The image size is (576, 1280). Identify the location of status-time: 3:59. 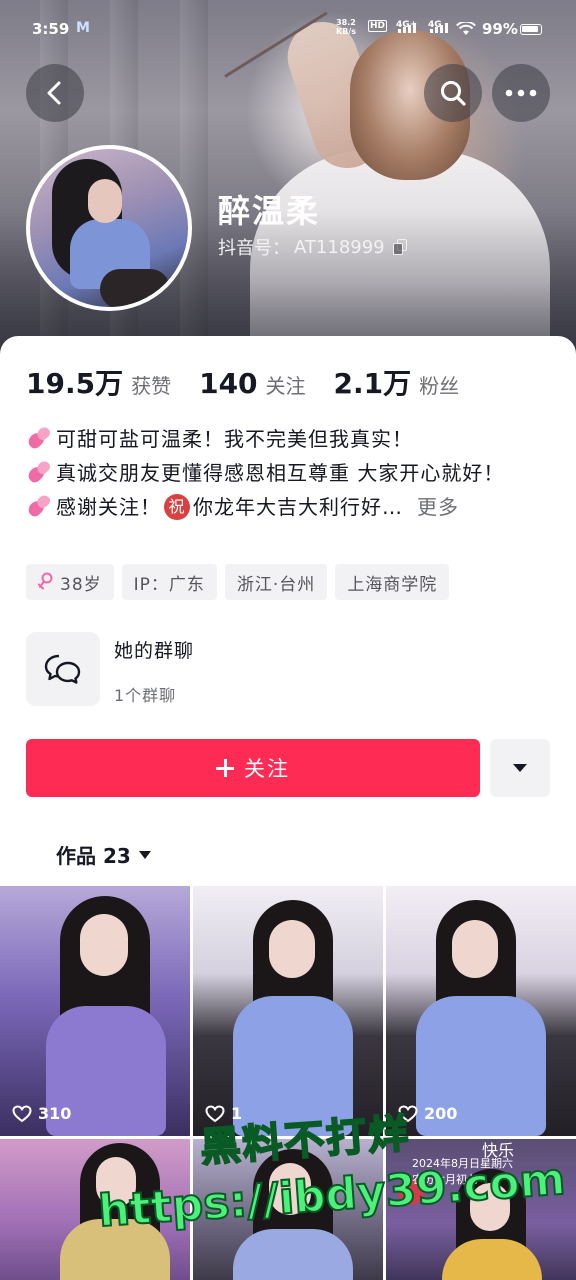
(51, 29).